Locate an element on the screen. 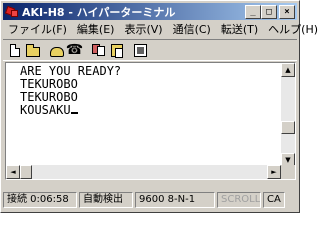  terminal-output: ARE YOU READY? TEKUROBO TEKUROBO KOUSAKU is located at coordinates (70, 91).